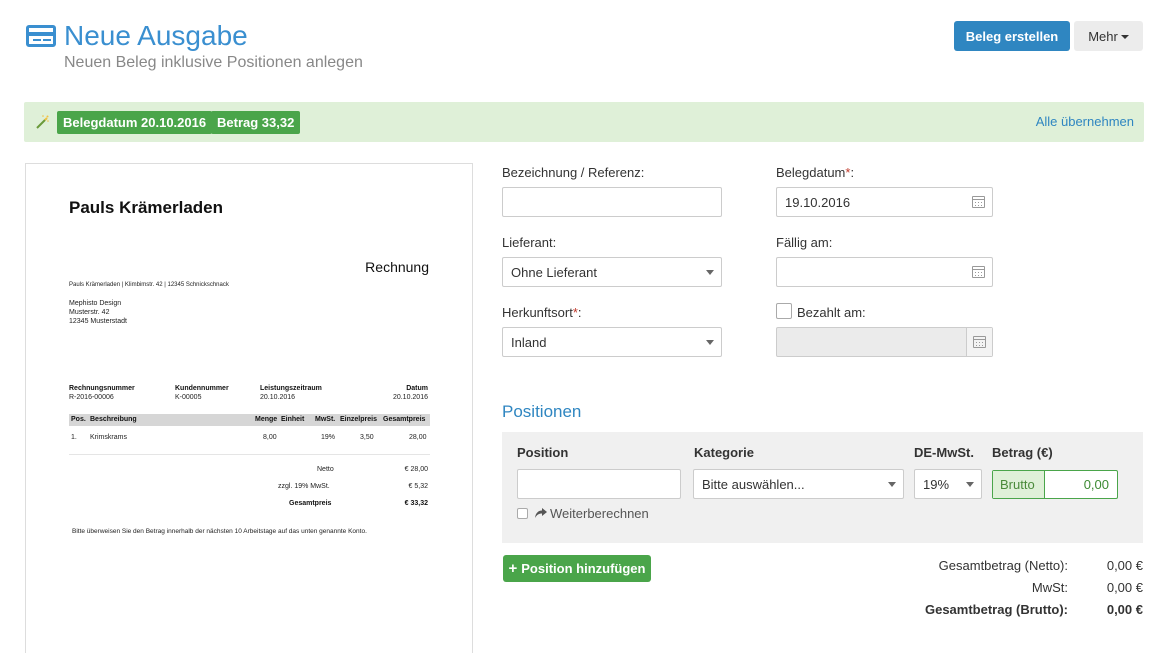 The image size is (1168, 653). Describe the element at coordinates (367, 437) in the screenshot. I see `doc-table-cell: 3,50` at that location.